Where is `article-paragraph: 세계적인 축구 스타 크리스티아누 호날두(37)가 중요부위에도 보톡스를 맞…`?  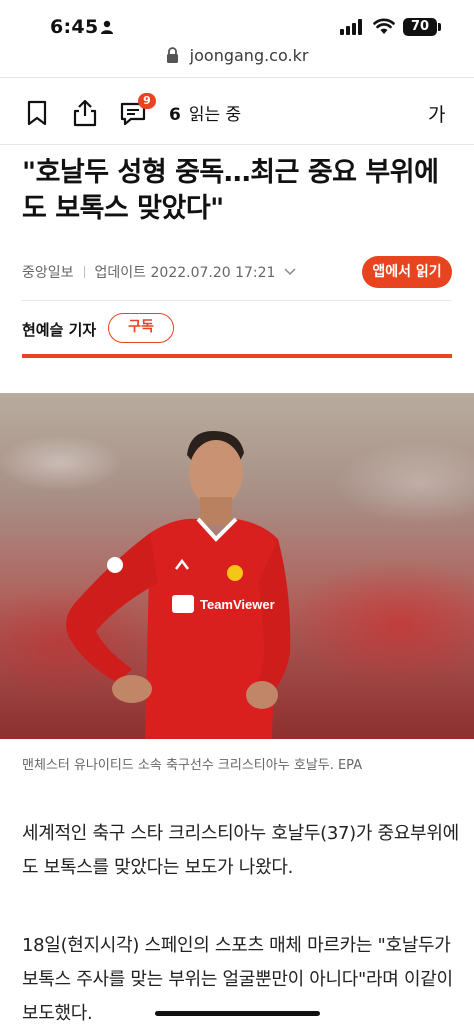
article-paragraph: 세계적인 축구 스타 크리스티아누 호날두(37)가 중요부위에도 보톡스를 맞… is located at coordinates (240, 850).